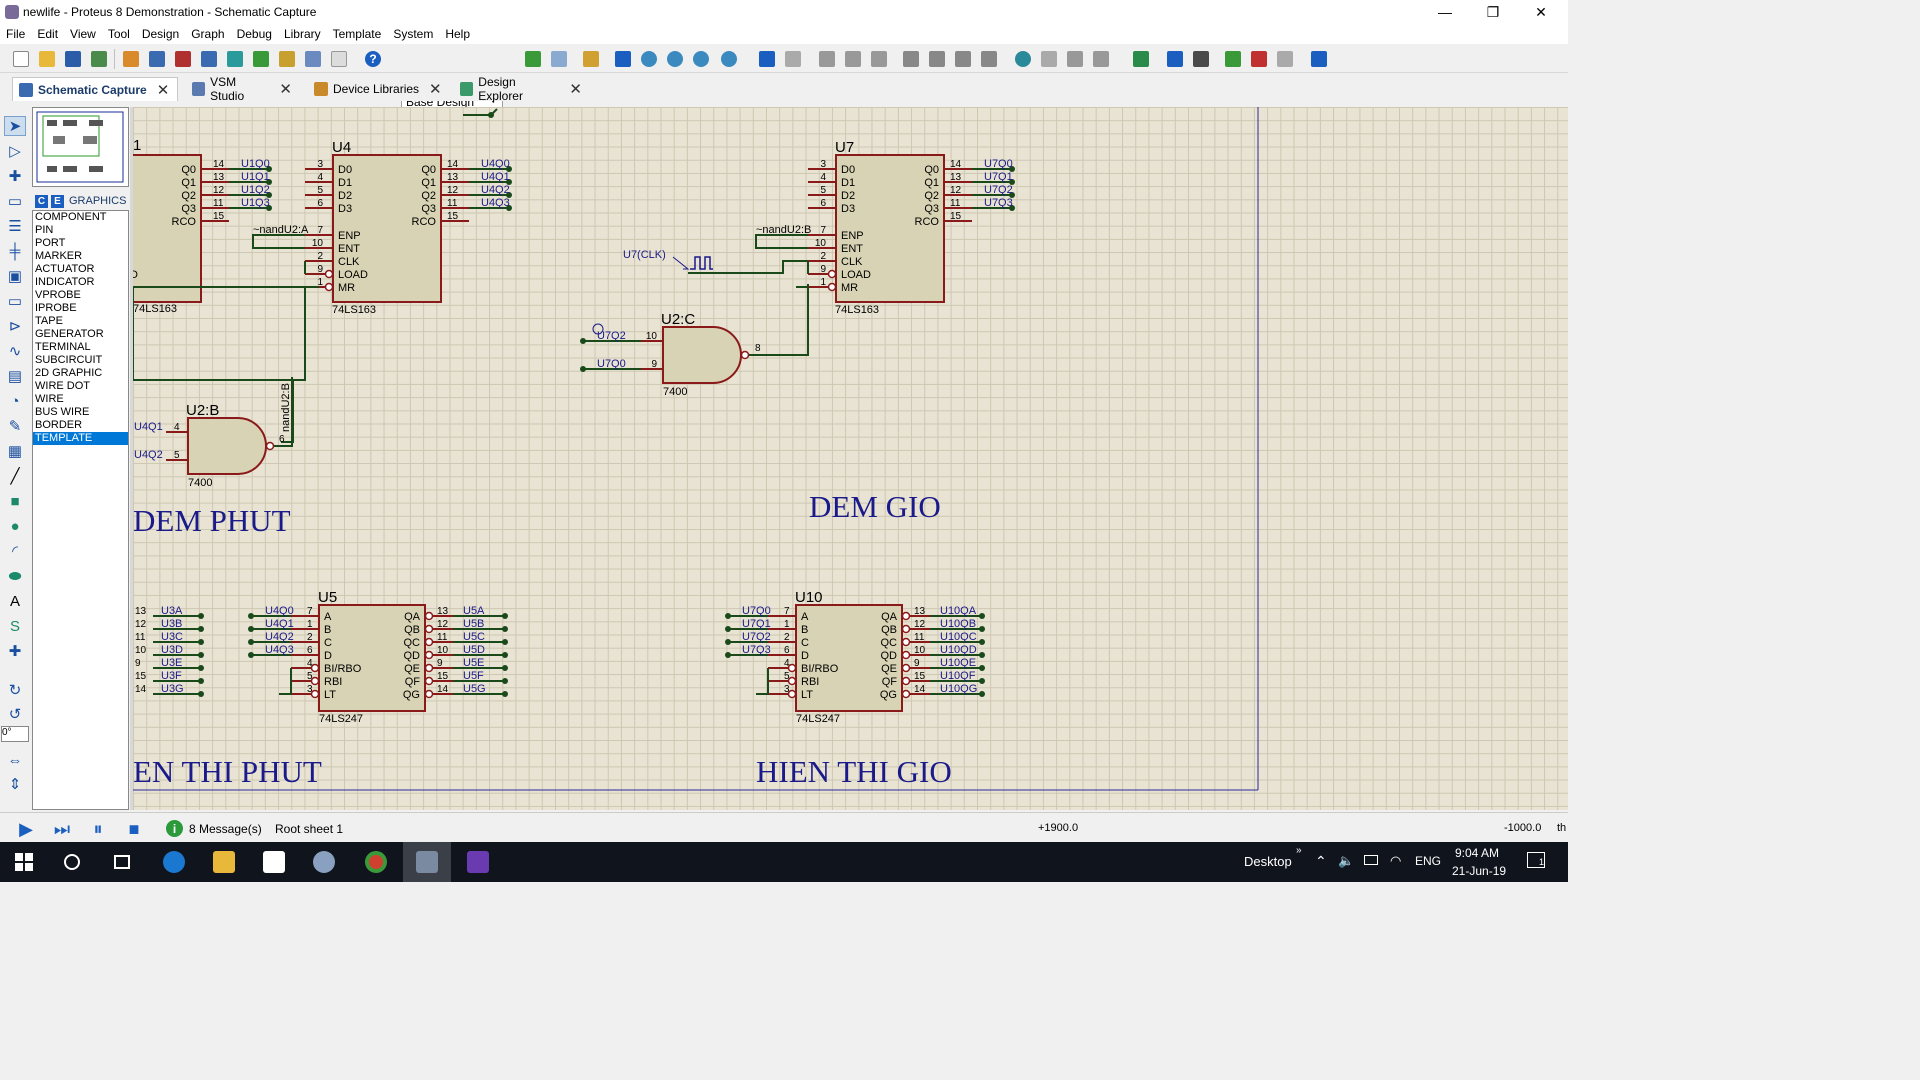 The image size is (1920, 1080). I want to click on block-rotate-icon, so click(963, 59).